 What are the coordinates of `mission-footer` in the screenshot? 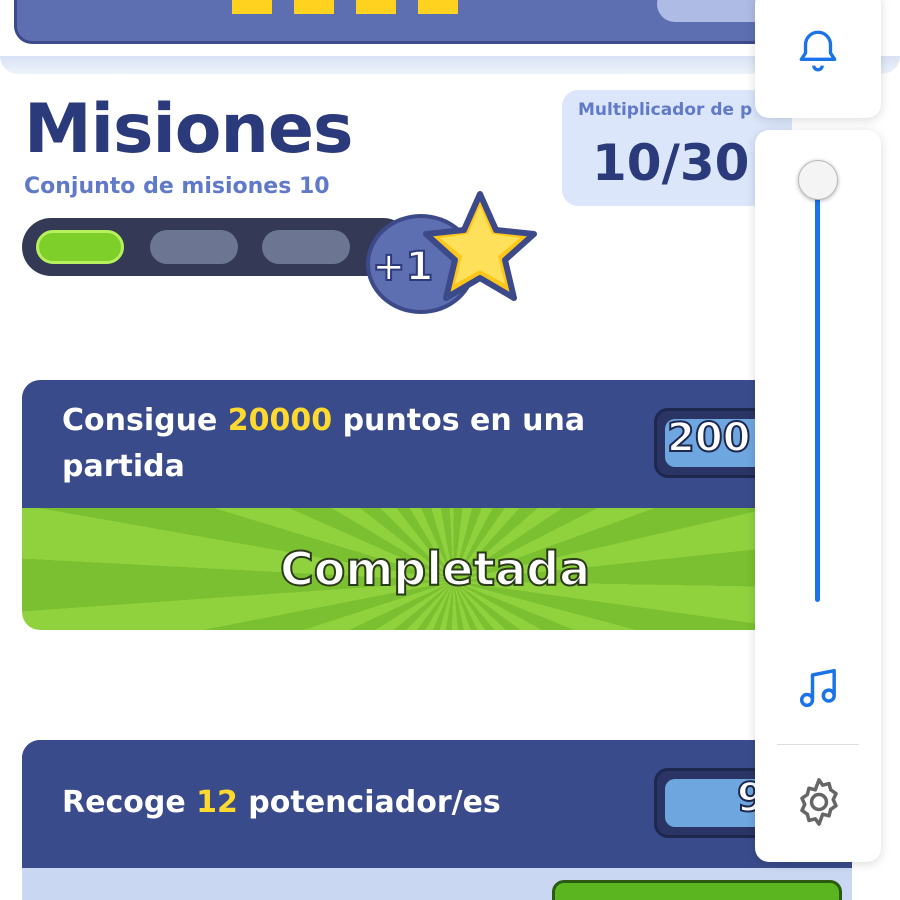 It's located at (437, 884).